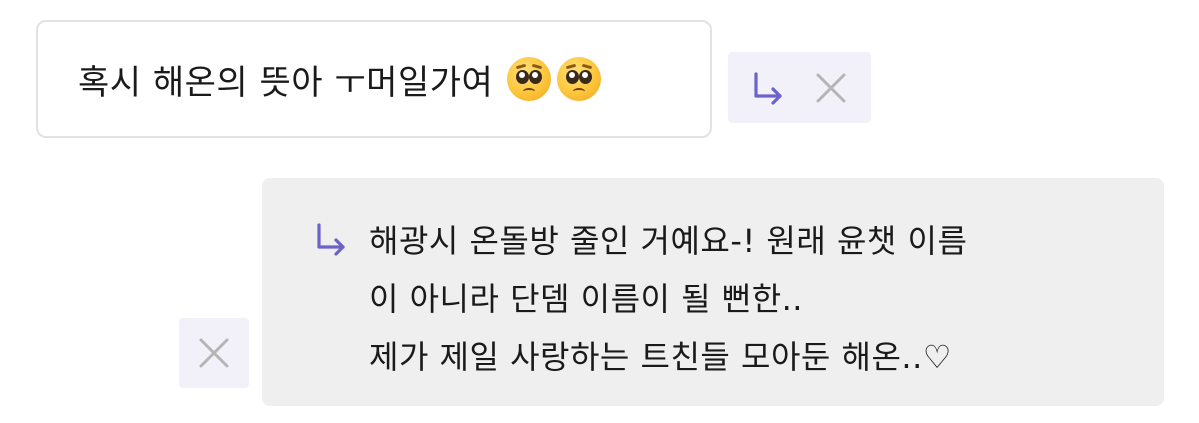  I want to click on answer-line: 이 아니라 단뎀 이름이 될 뻔한.., so click(586, 299).